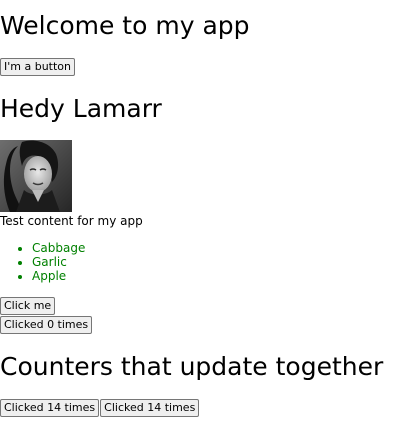 The height and width of the screenshot is (443, 403). What do you see at coordinates (125, 25) in the screenshot?
I see `welcome-heading: Welcome to my app` at bounding box center [125, 25].